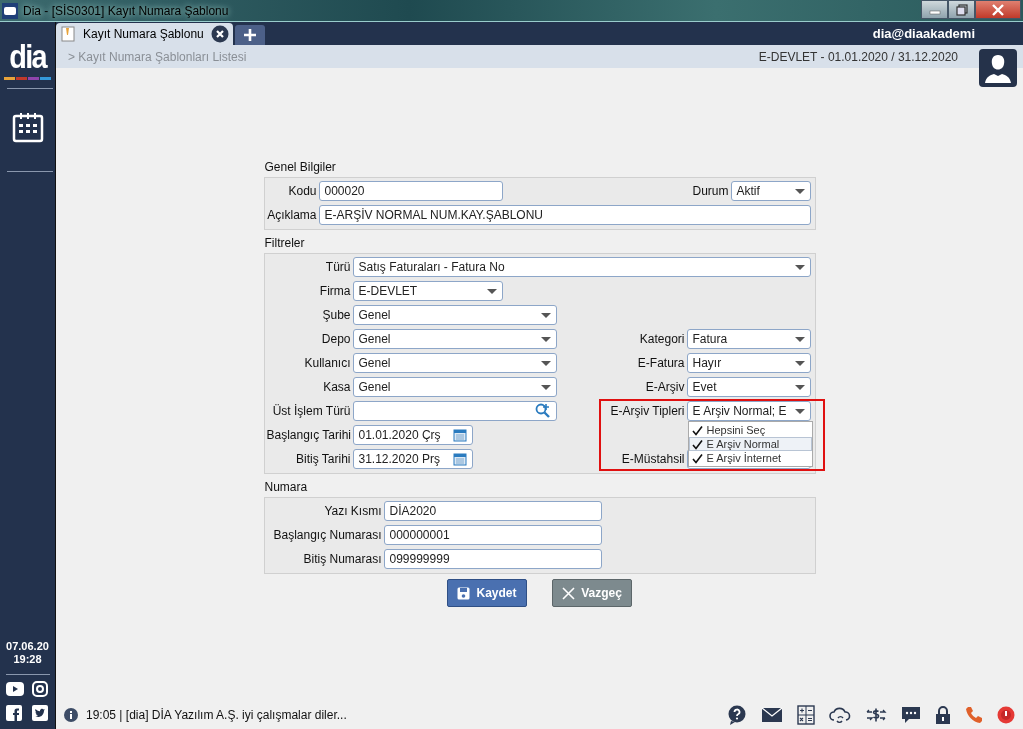 This screenshot has height=729, width=1023. I want to click on info-icon, so click(71, 715).